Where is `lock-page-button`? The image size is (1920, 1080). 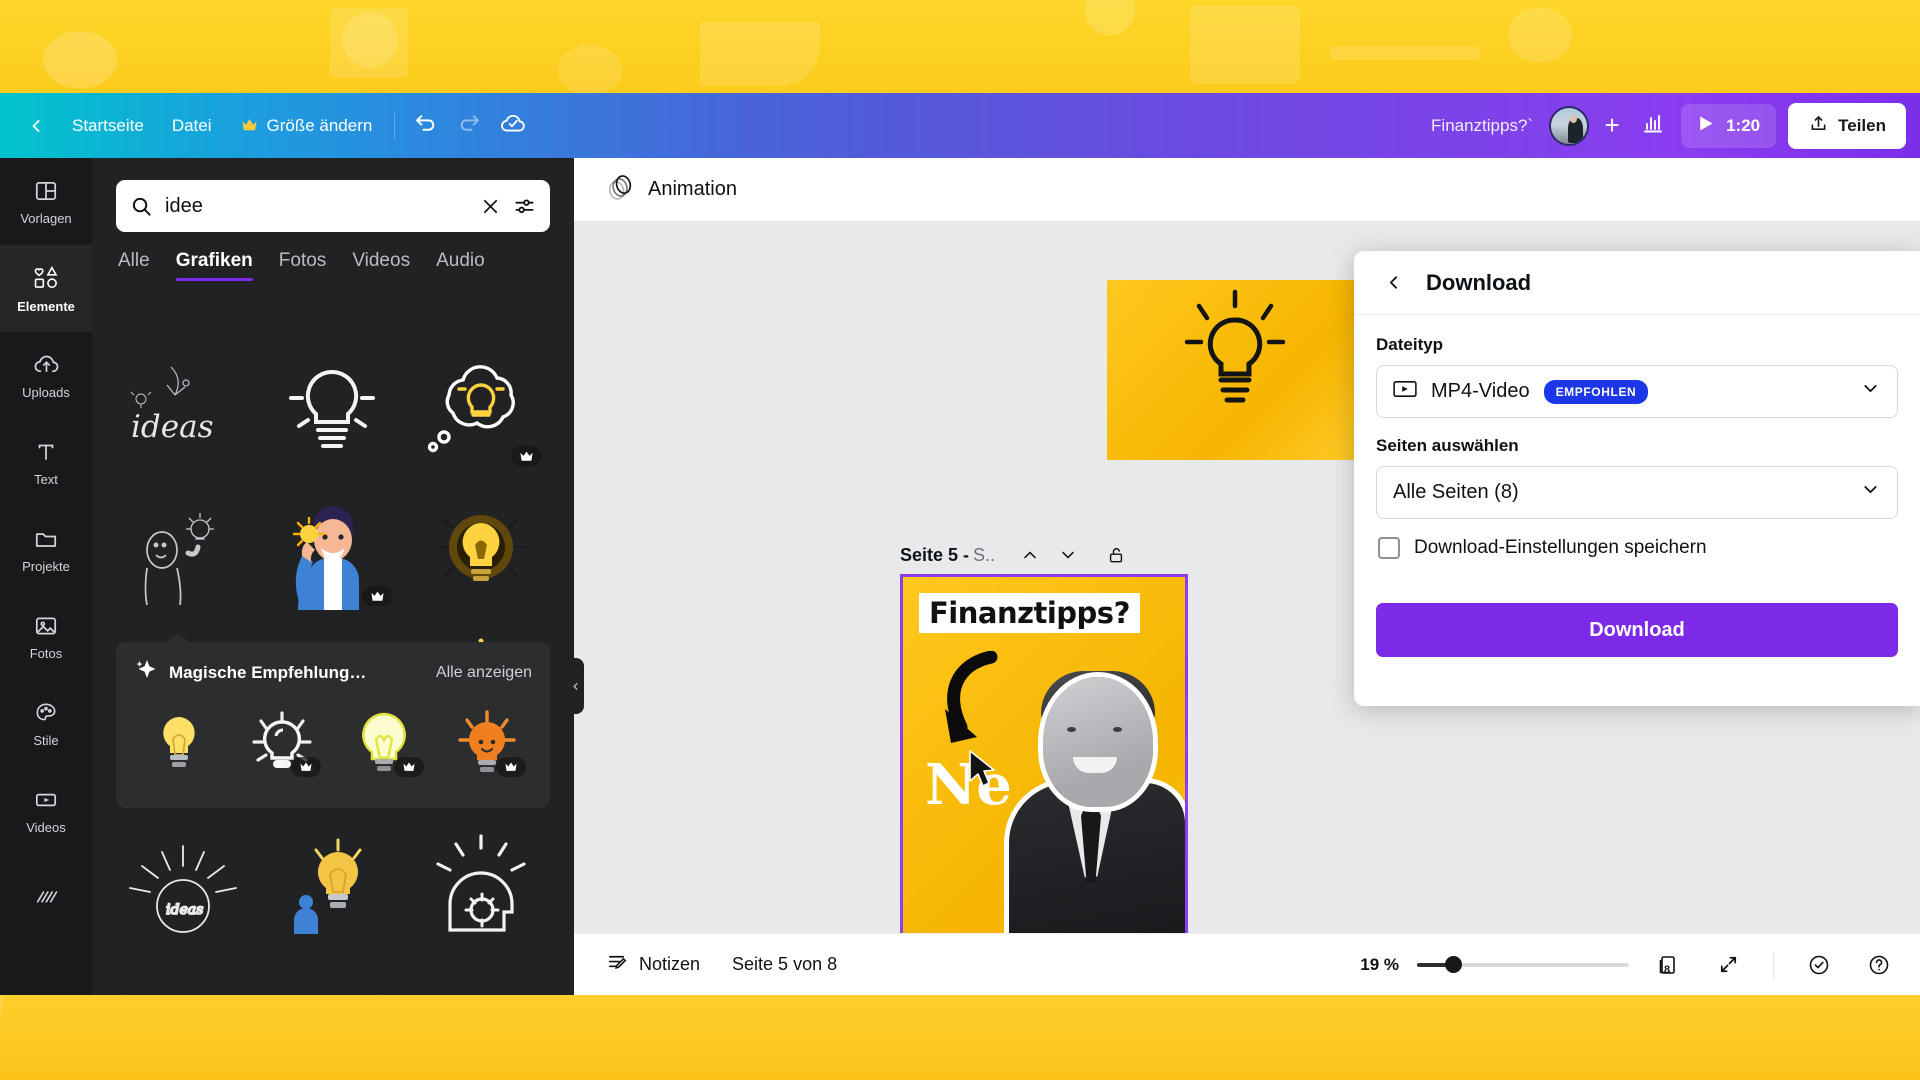
lock-page-button is located at coordinates (1116, 555).